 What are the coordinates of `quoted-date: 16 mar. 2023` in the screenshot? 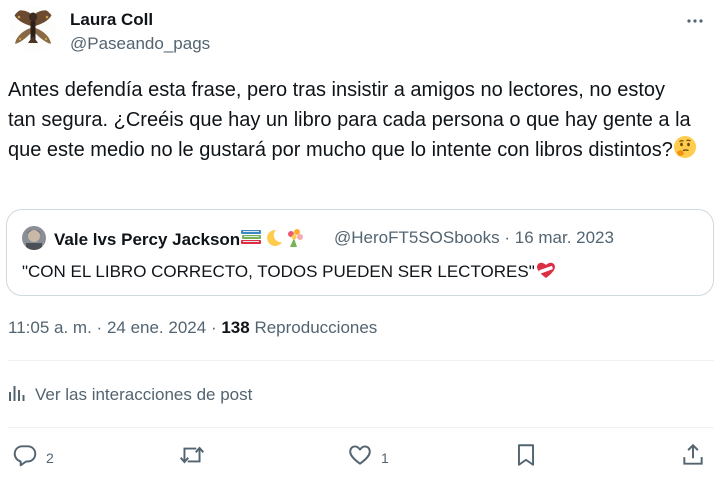 It's located at (564, 237).